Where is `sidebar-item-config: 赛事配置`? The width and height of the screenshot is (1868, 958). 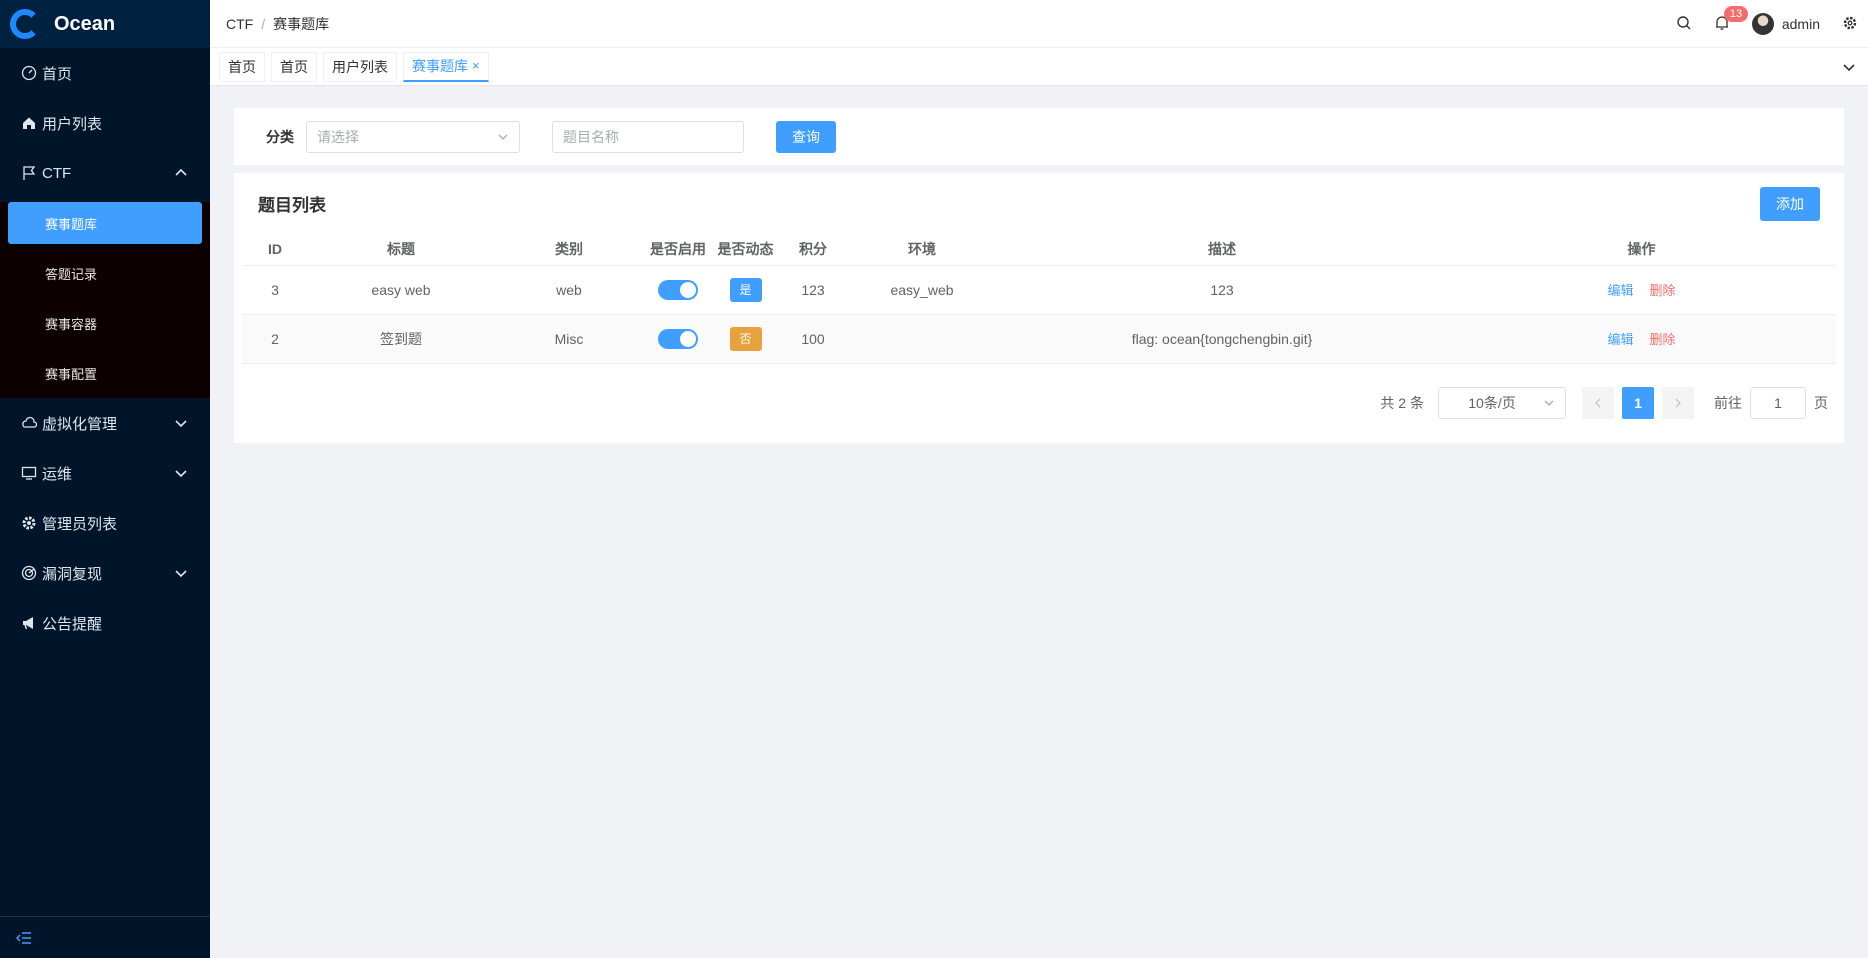
sidebar-item-config: 赛事配置 is located at coordinates (105, 373).